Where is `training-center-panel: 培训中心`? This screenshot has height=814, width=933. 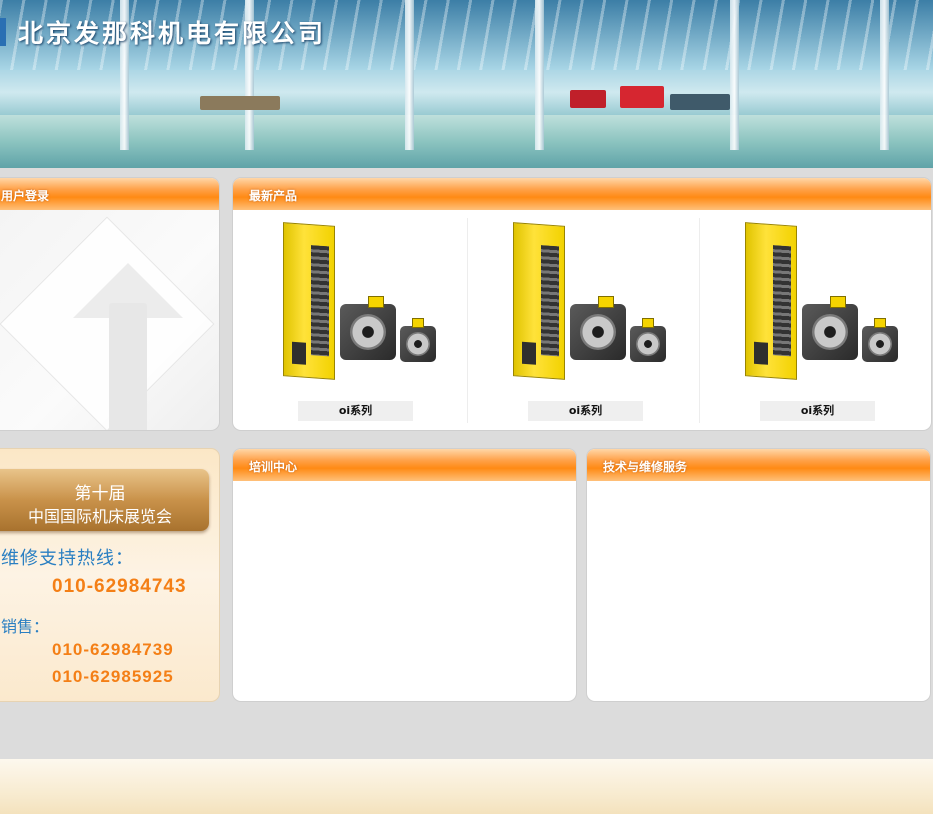
training-center-panel: 培训中心 is located at coordinates (404, 575).